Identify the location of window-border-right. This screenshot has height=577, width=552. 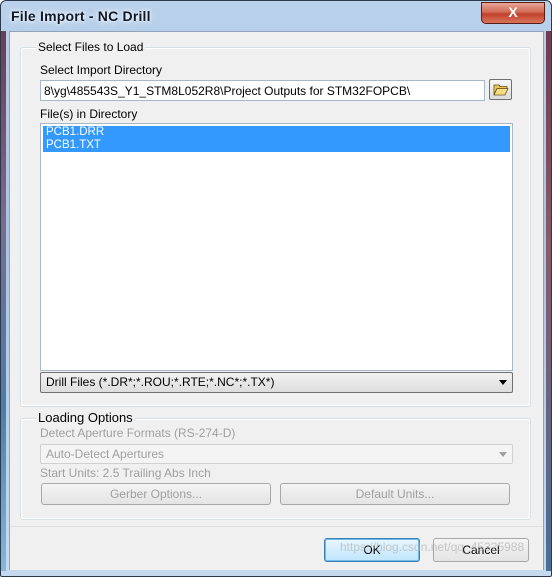
(548, 301).